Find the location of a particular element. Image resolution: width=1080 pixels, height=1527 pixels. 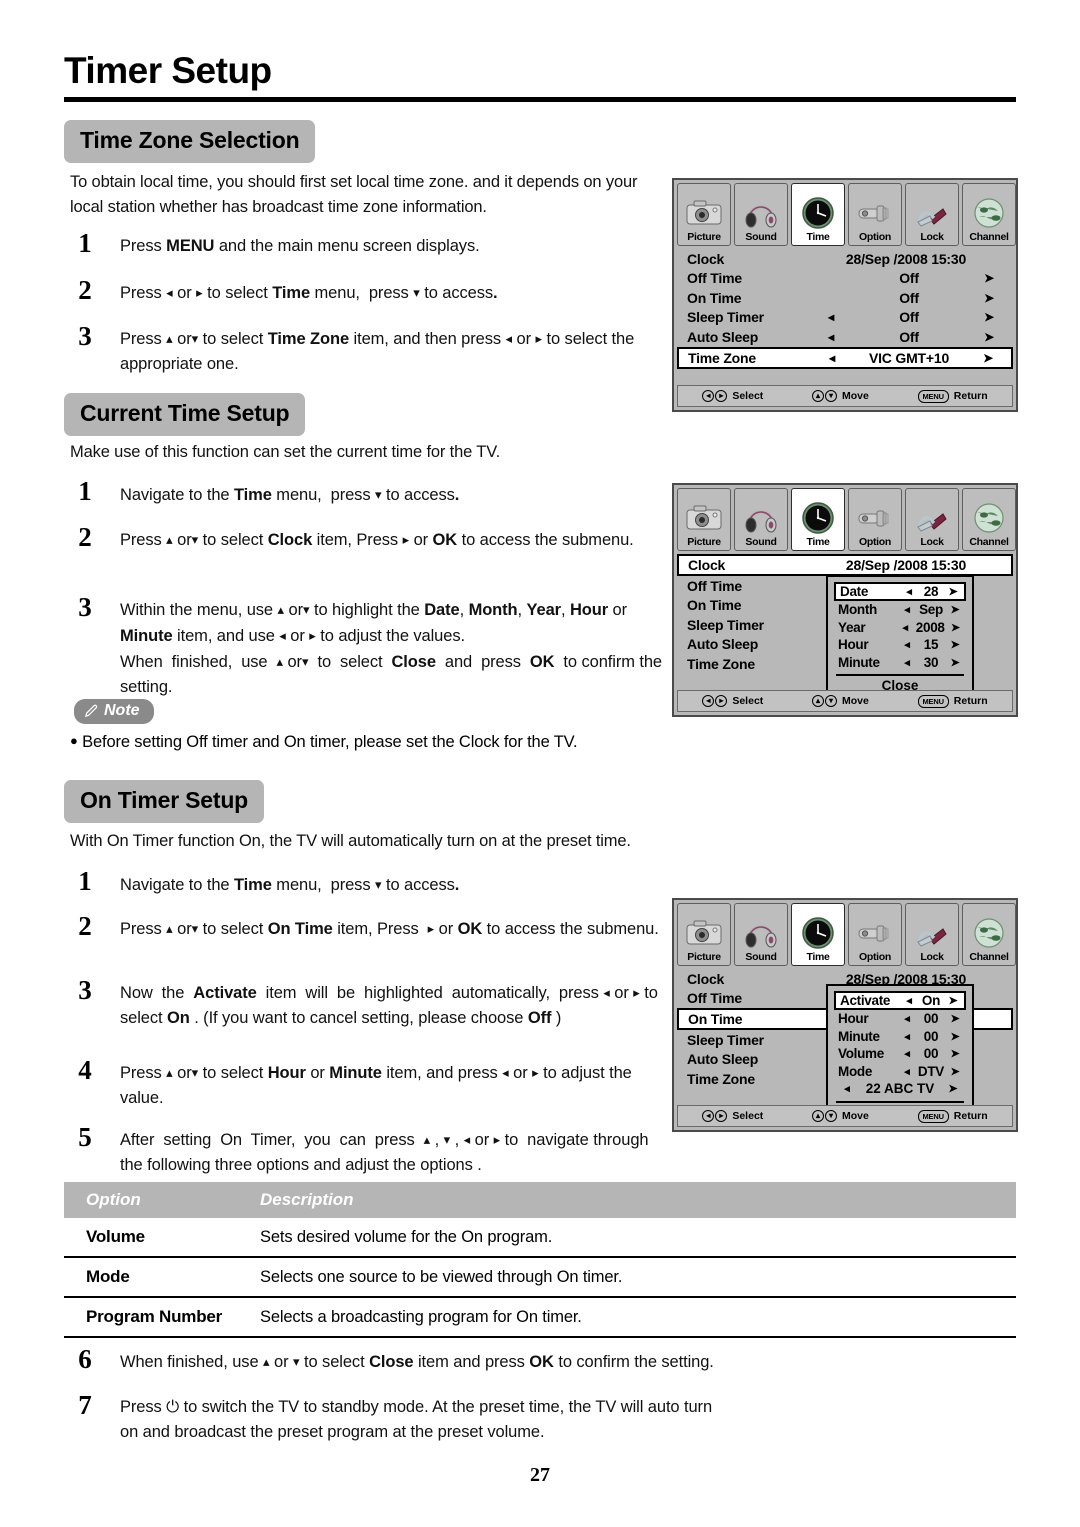

osd-hint-item: MENU Return is located at coordinates (952, 701).